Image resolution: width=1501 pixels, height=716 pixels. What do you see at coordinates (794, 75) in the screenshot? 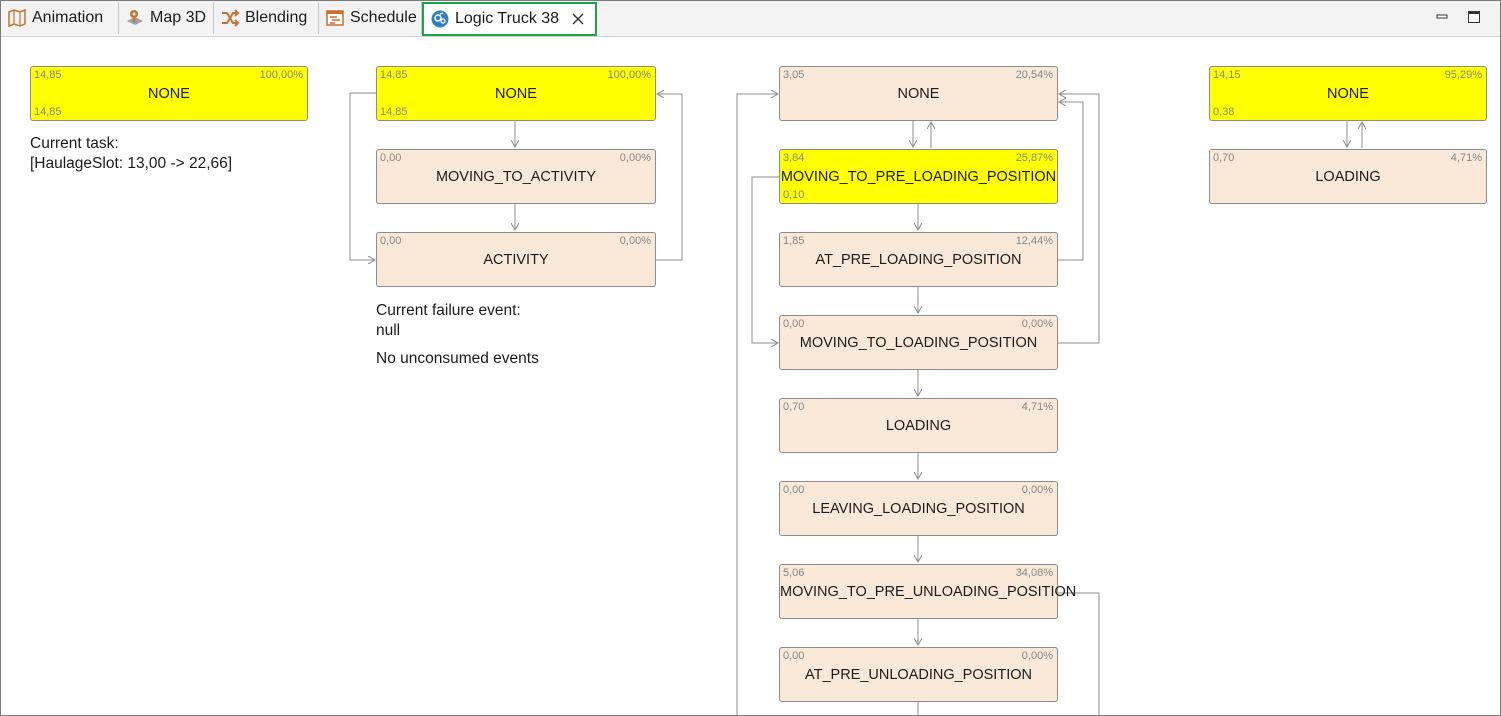
I see `node-time: 3,05` at bounding box center [794, 75].